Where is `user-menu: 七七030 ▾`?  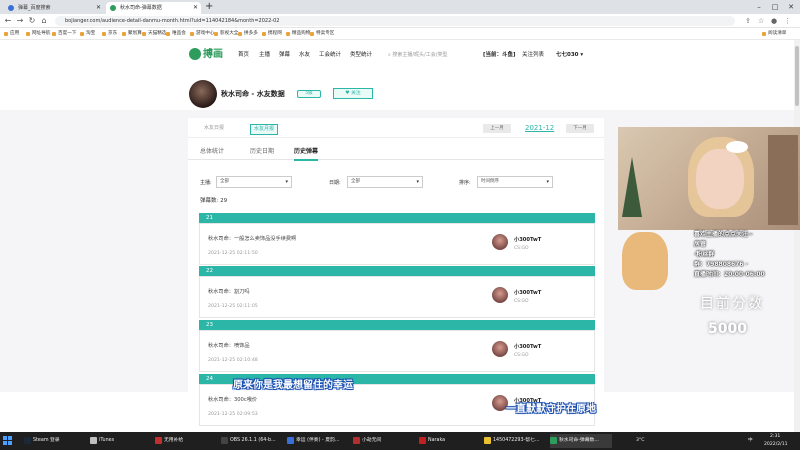
user-menu: 七七030 ▾ is located at coordinates (569, 55).